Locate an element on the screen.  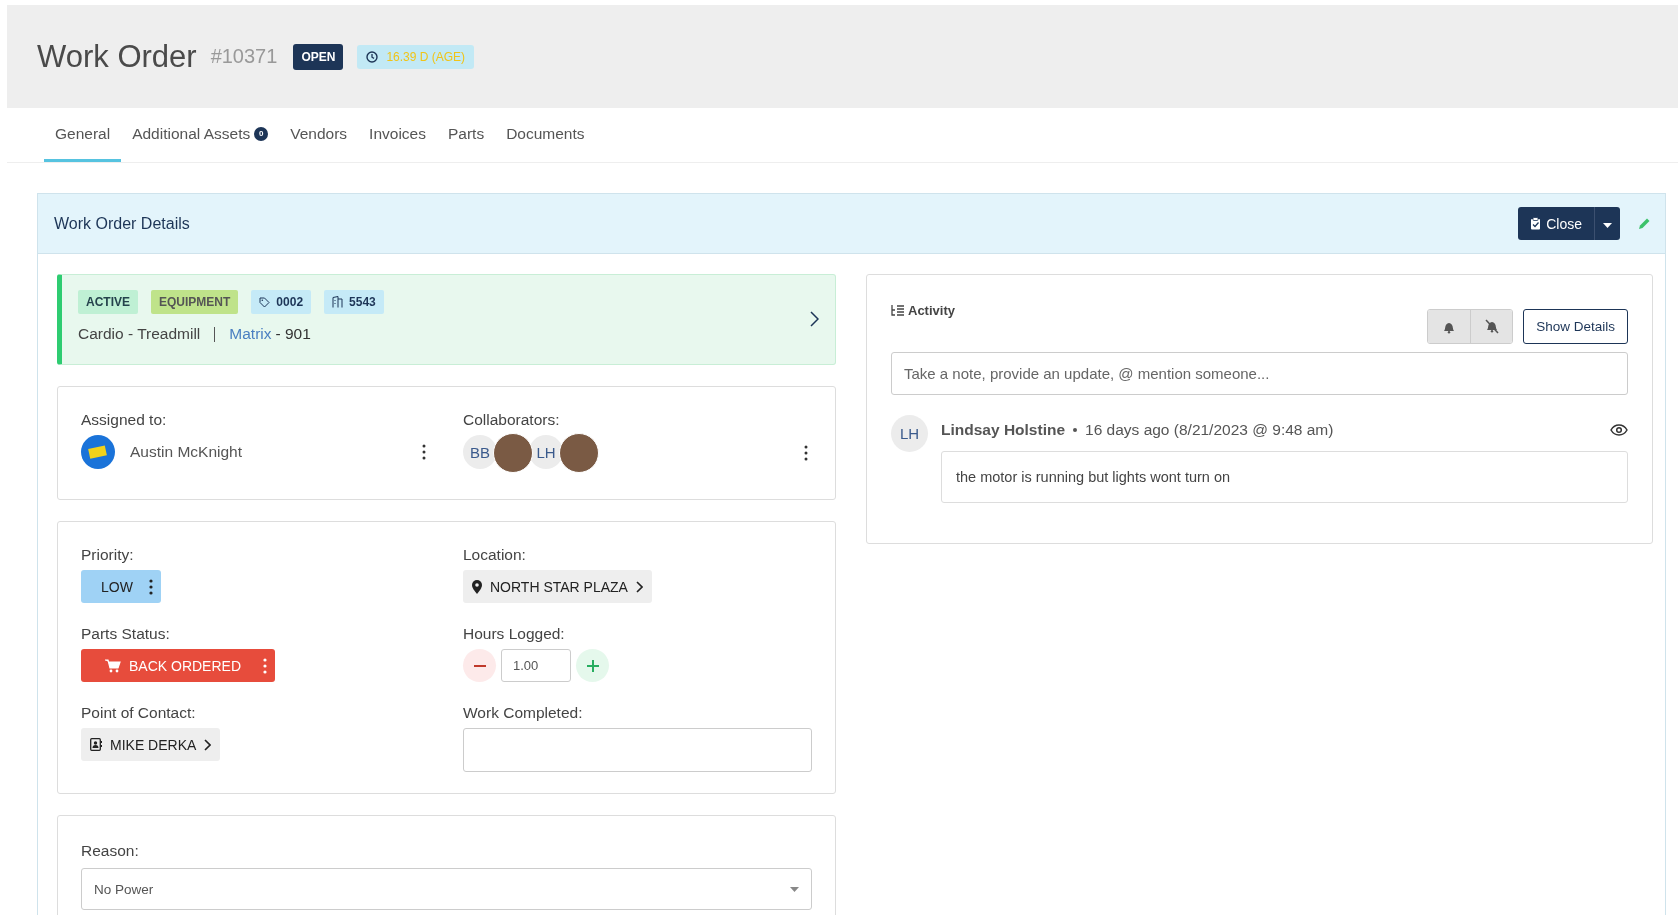
asset-tag: ACTIVE is located at coordinates (108, 302).